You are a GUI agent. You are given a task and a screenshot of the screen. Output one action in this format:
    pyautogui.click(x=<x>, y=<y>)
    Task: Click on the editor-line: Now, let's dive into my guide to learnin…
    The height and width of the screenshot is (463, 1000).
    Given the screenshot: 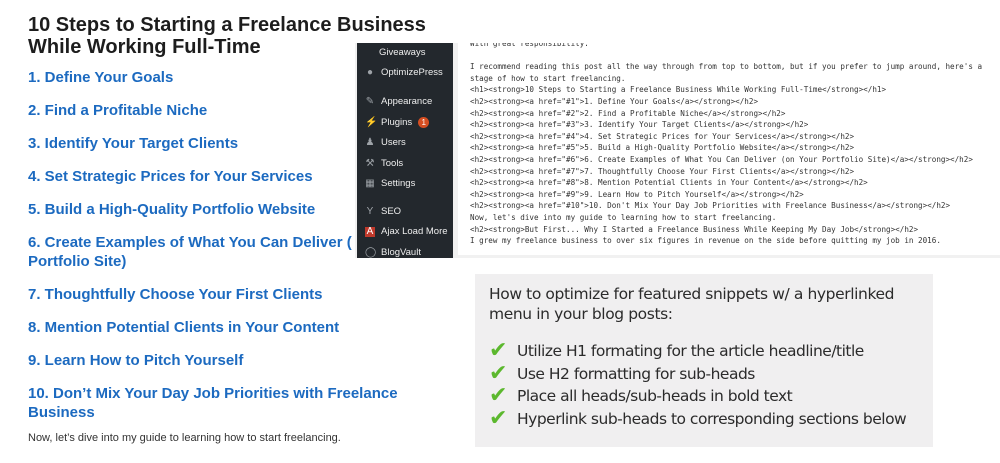 What is the action you would take?
    pyautogui.click(x=623, y=217)
    